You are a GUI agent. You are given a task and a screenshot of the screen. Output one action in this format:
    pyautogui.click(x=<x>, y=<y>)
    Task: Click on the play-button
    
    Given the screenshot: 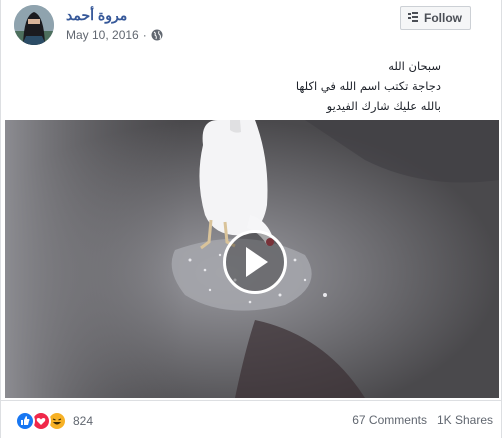 What is the action you would take?
    pyautogui.click(x=255, y=262)
    